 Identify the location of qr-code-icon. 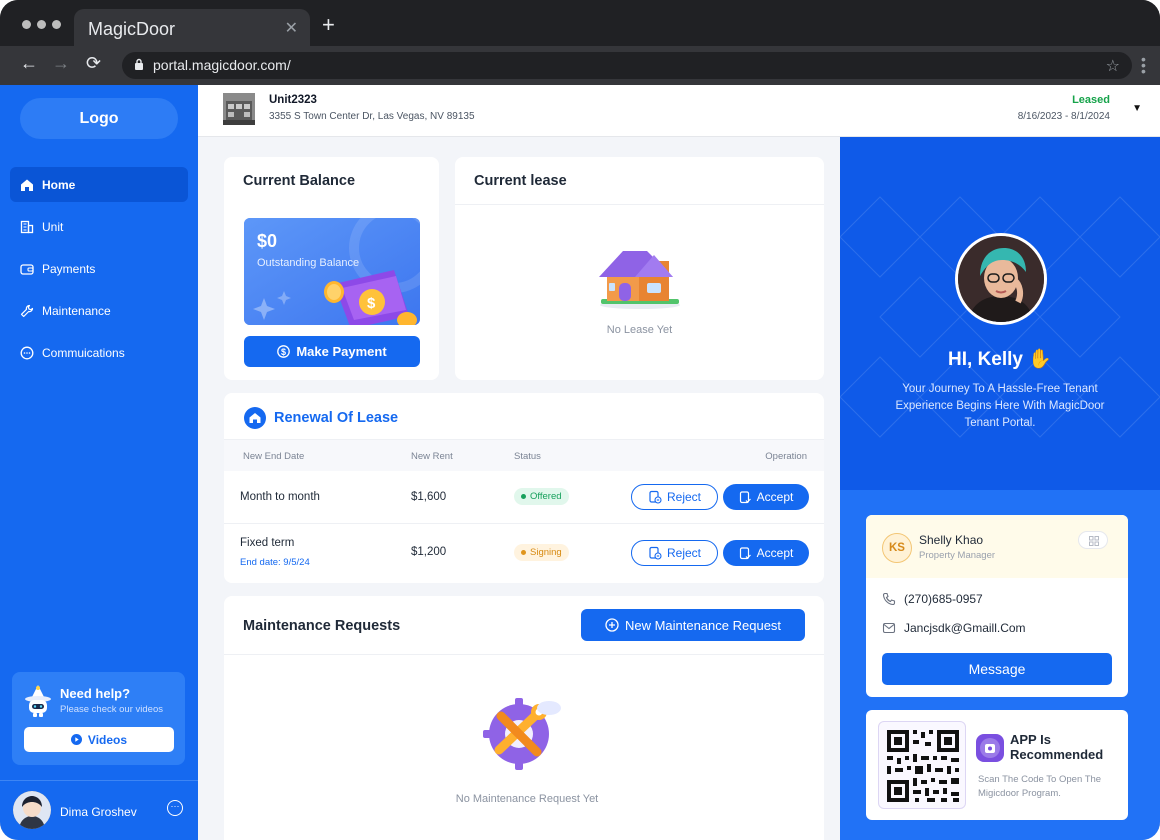
(1093, 540).